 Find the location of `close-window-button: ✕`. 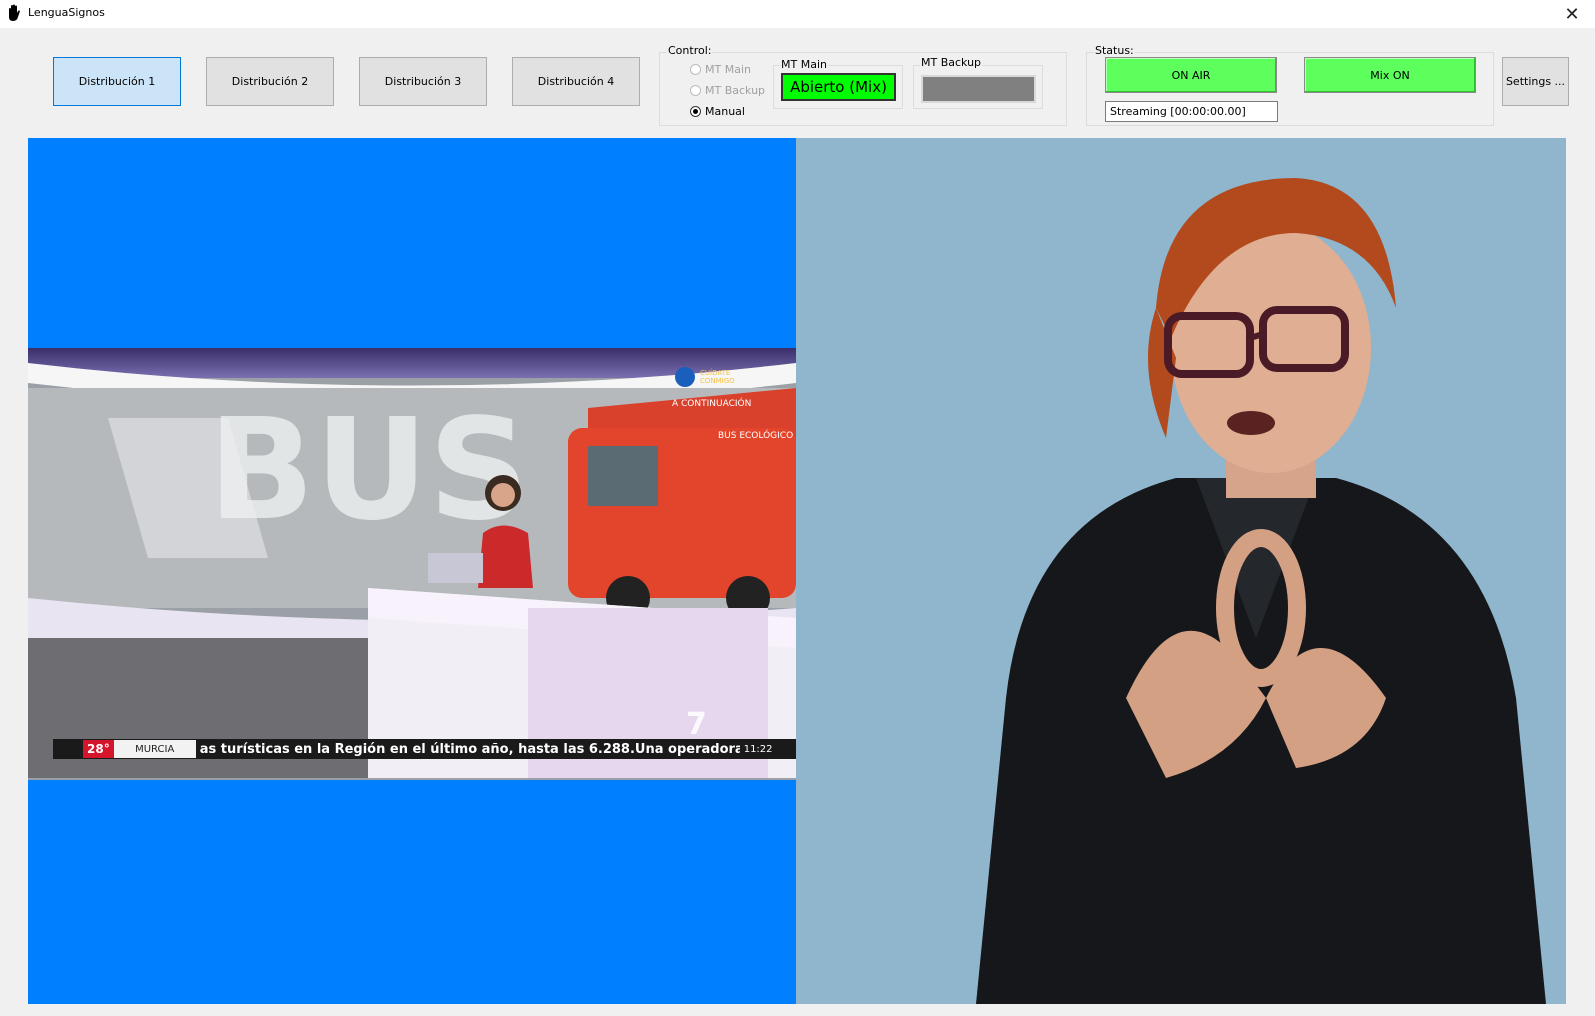

close-window-button: ✕ is located at coordinates (1572, 14).